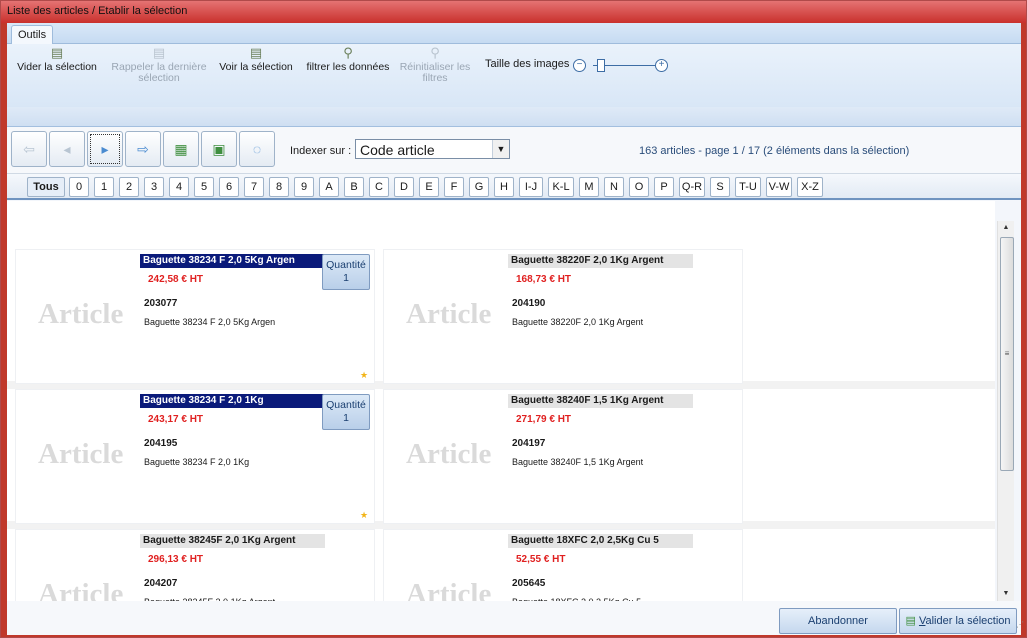  Describe the element at coordinates (161, 443) in the screenshot. I see `article-code: 204195` at that location.